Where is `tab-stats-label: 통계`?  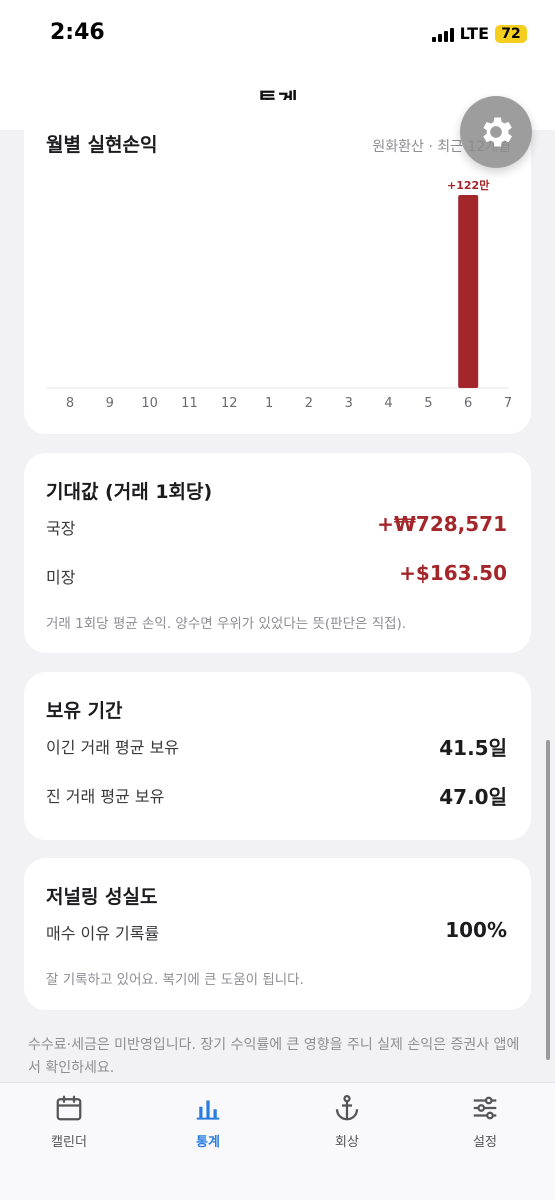
tab-stats-label: 통계 is located at coordinates (208, 1142).